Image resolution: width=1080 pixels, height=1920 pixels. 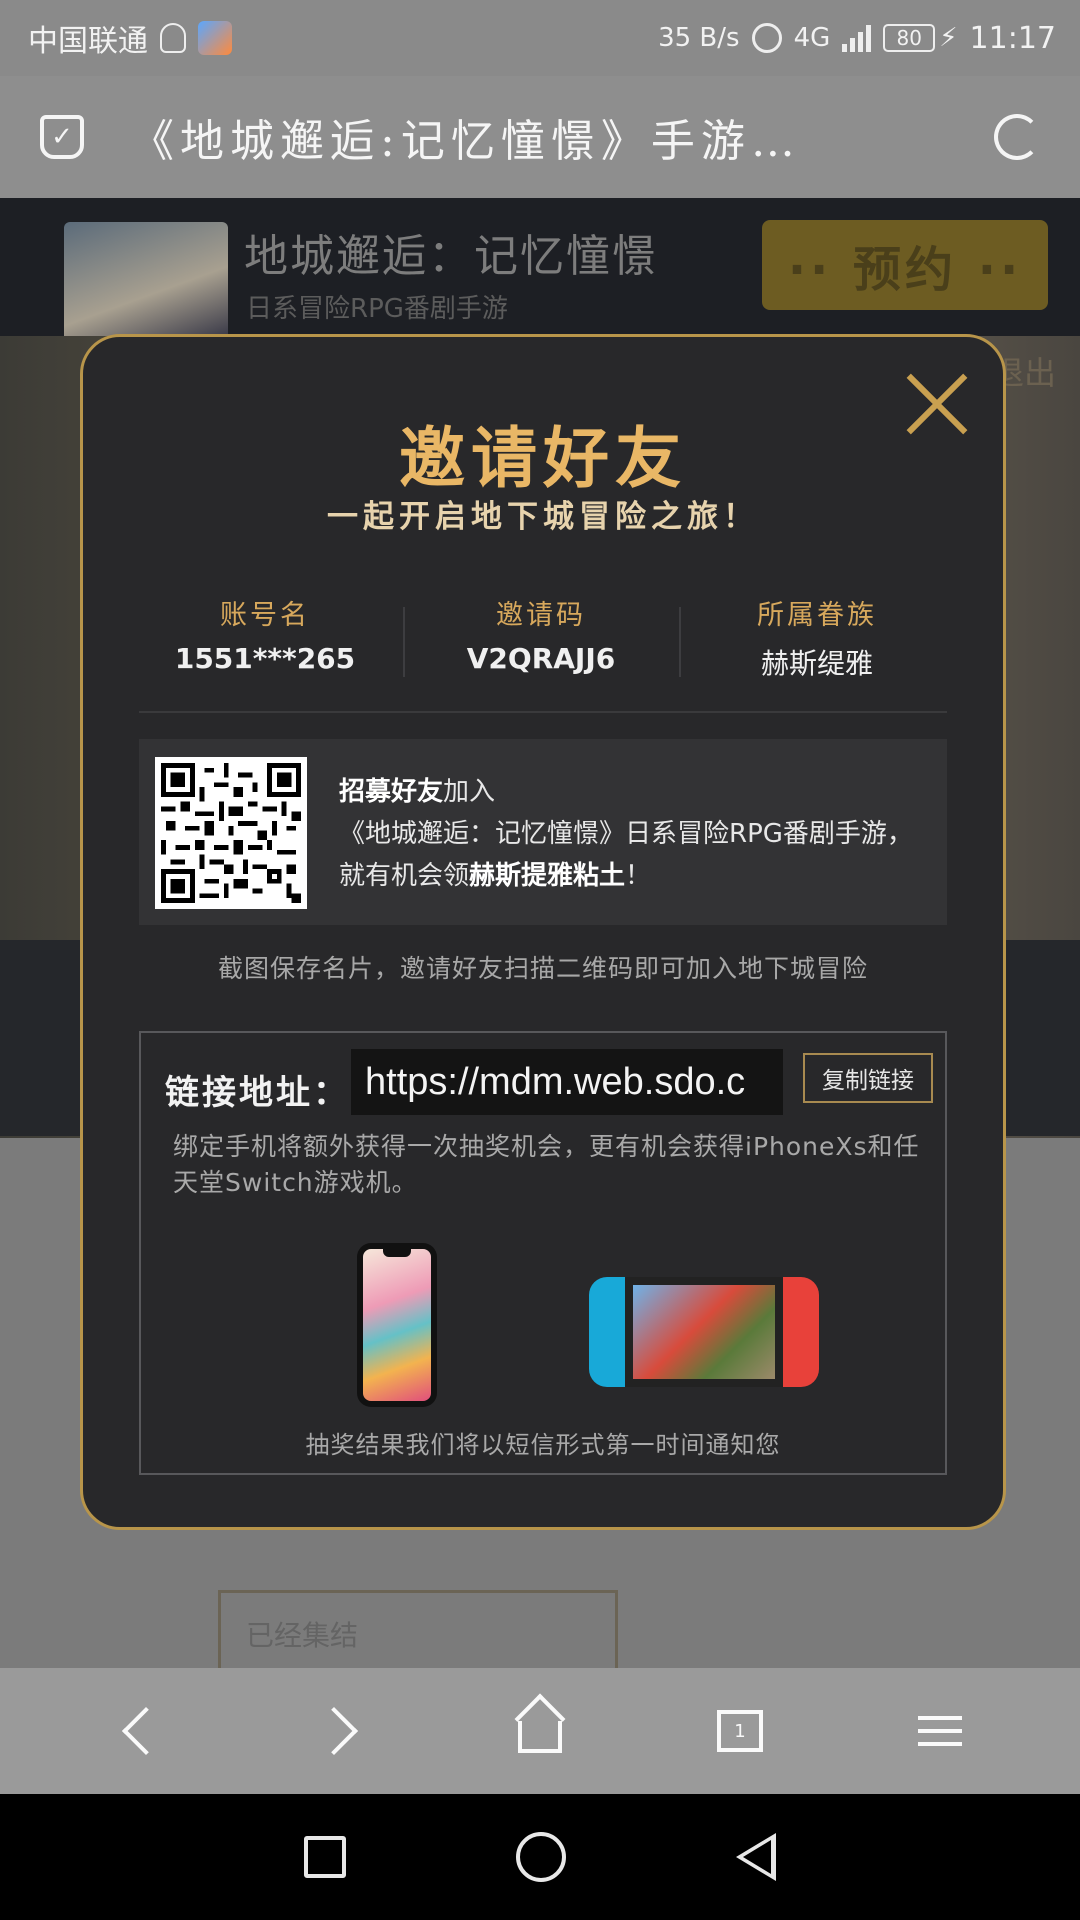 What do you see at coordinates (391, 792) in the screenshot?
I see `recruit-highlight: 招募好友` at bounding box center [391, 792].